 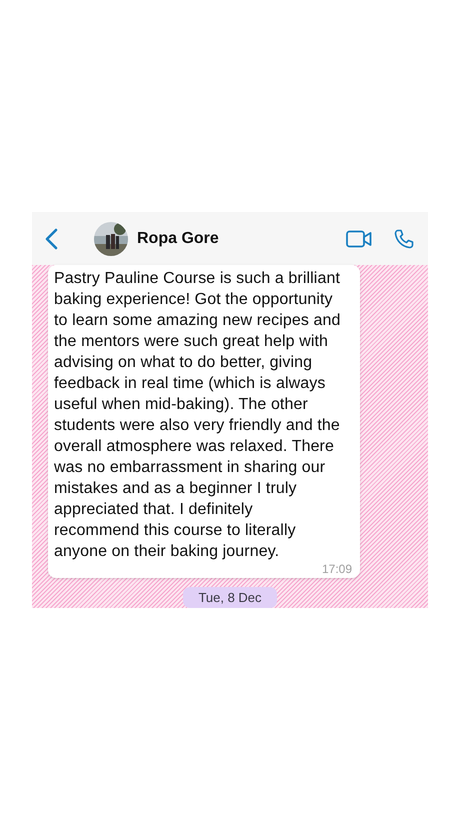 I want to click on message-time: 17:09, so click(x=337, y=569).